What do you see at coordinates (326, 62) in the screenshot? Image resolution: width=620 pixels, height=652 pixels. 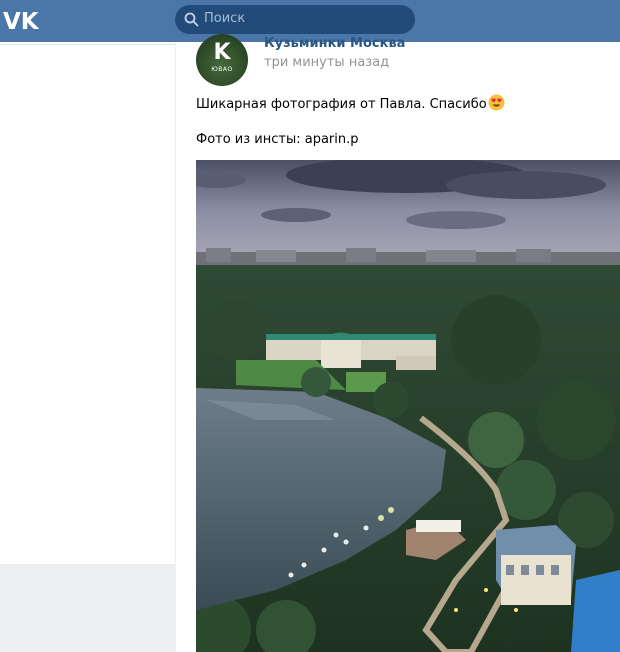 I see `post-time-link: три минуты назад` at bounding box center [326, 62].